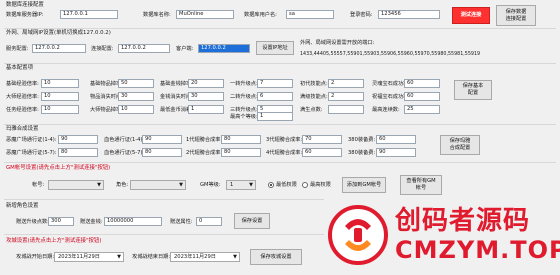 The image size is (560, 275). What do you see at coordinates (136, 109) in the screenshot?
I see `master-item-drop-input: 10` at bounding box center [136, 109].